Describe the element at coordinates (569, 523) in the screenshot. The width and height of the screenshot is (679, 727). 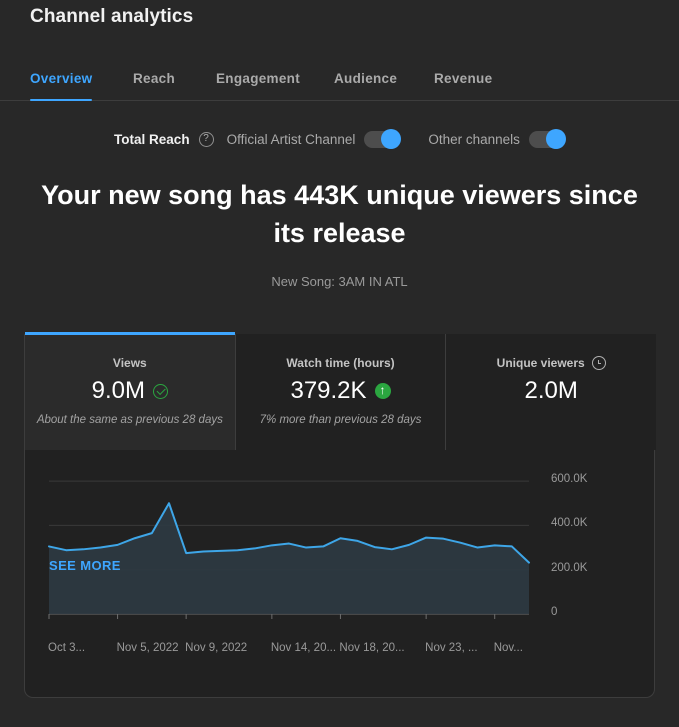
I see `chart-y-tick-label: 400.0K` at that location.